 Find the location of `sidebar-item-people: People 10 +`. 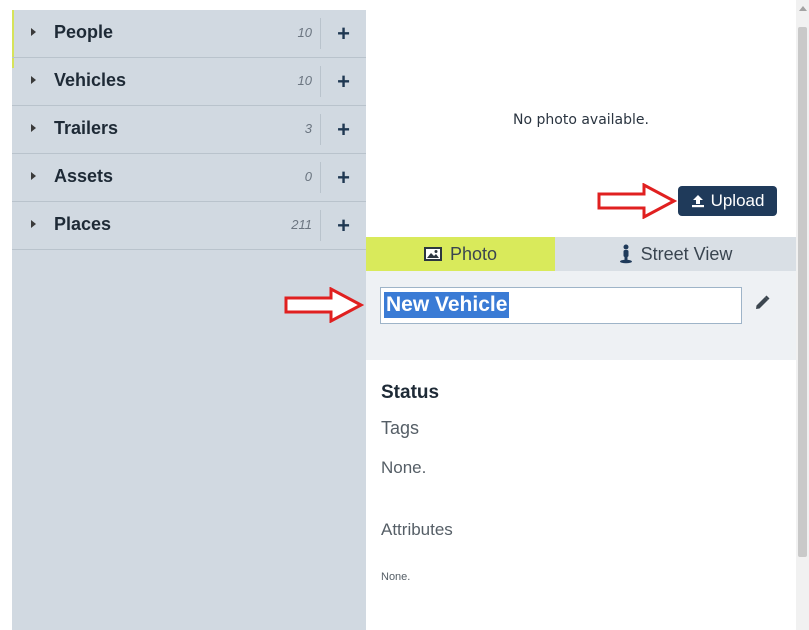

sidebar-item-people: People 10 + is located at coordinates (189, 34).